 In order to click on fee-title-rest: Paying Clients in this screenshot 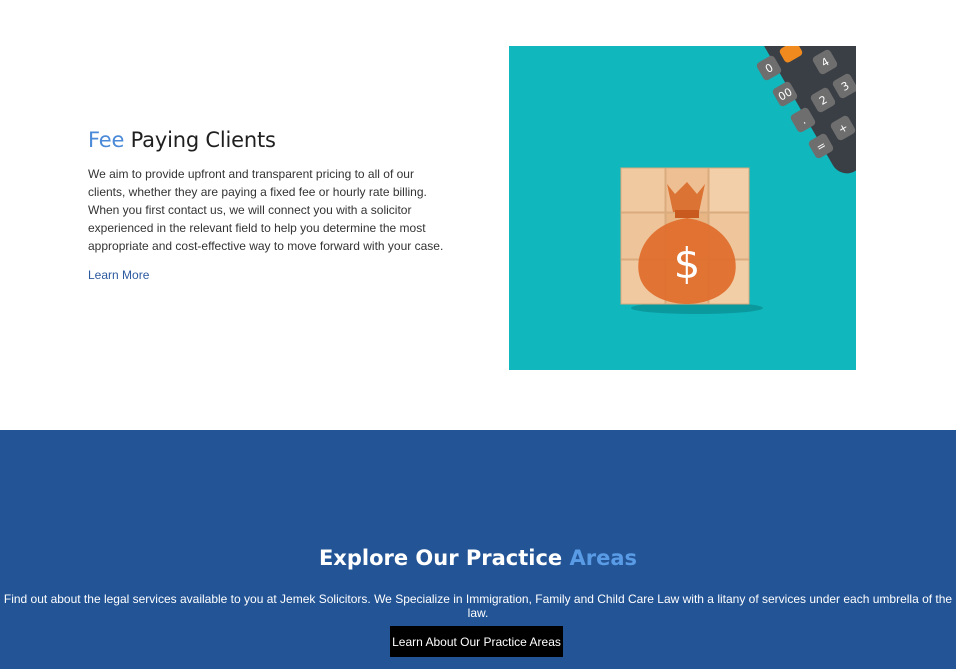, I will do `click(203, 140)`.